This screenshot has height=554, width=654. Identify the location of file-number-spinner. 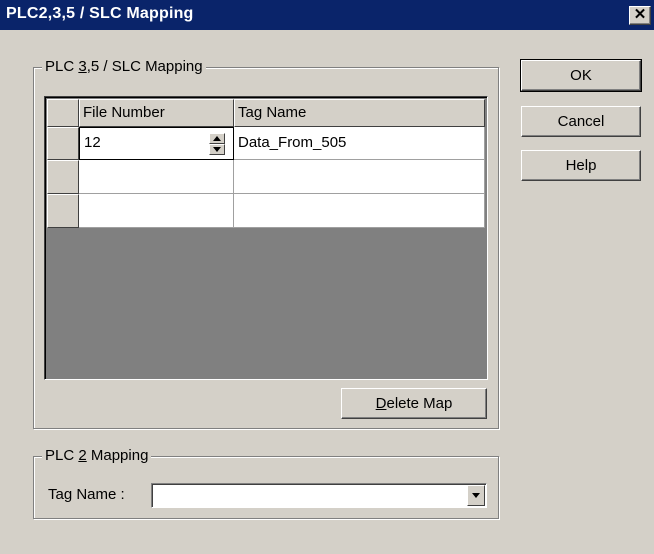
(217, 144).